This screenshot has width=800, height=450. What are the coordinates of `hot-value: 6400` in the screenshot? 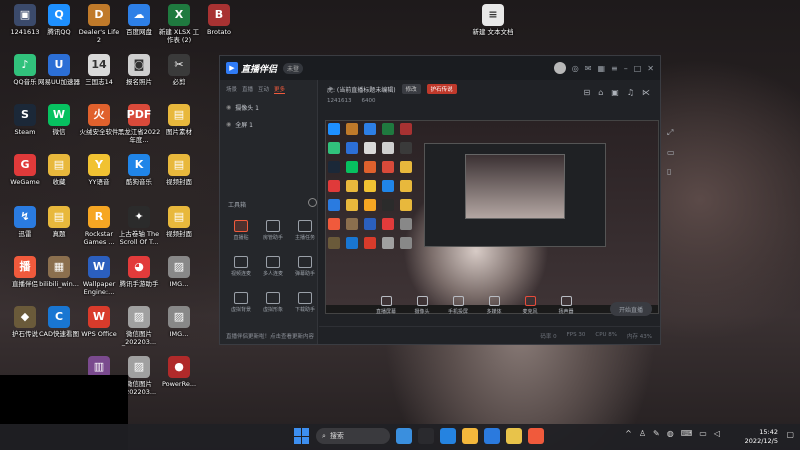 It's located at (368, 101).